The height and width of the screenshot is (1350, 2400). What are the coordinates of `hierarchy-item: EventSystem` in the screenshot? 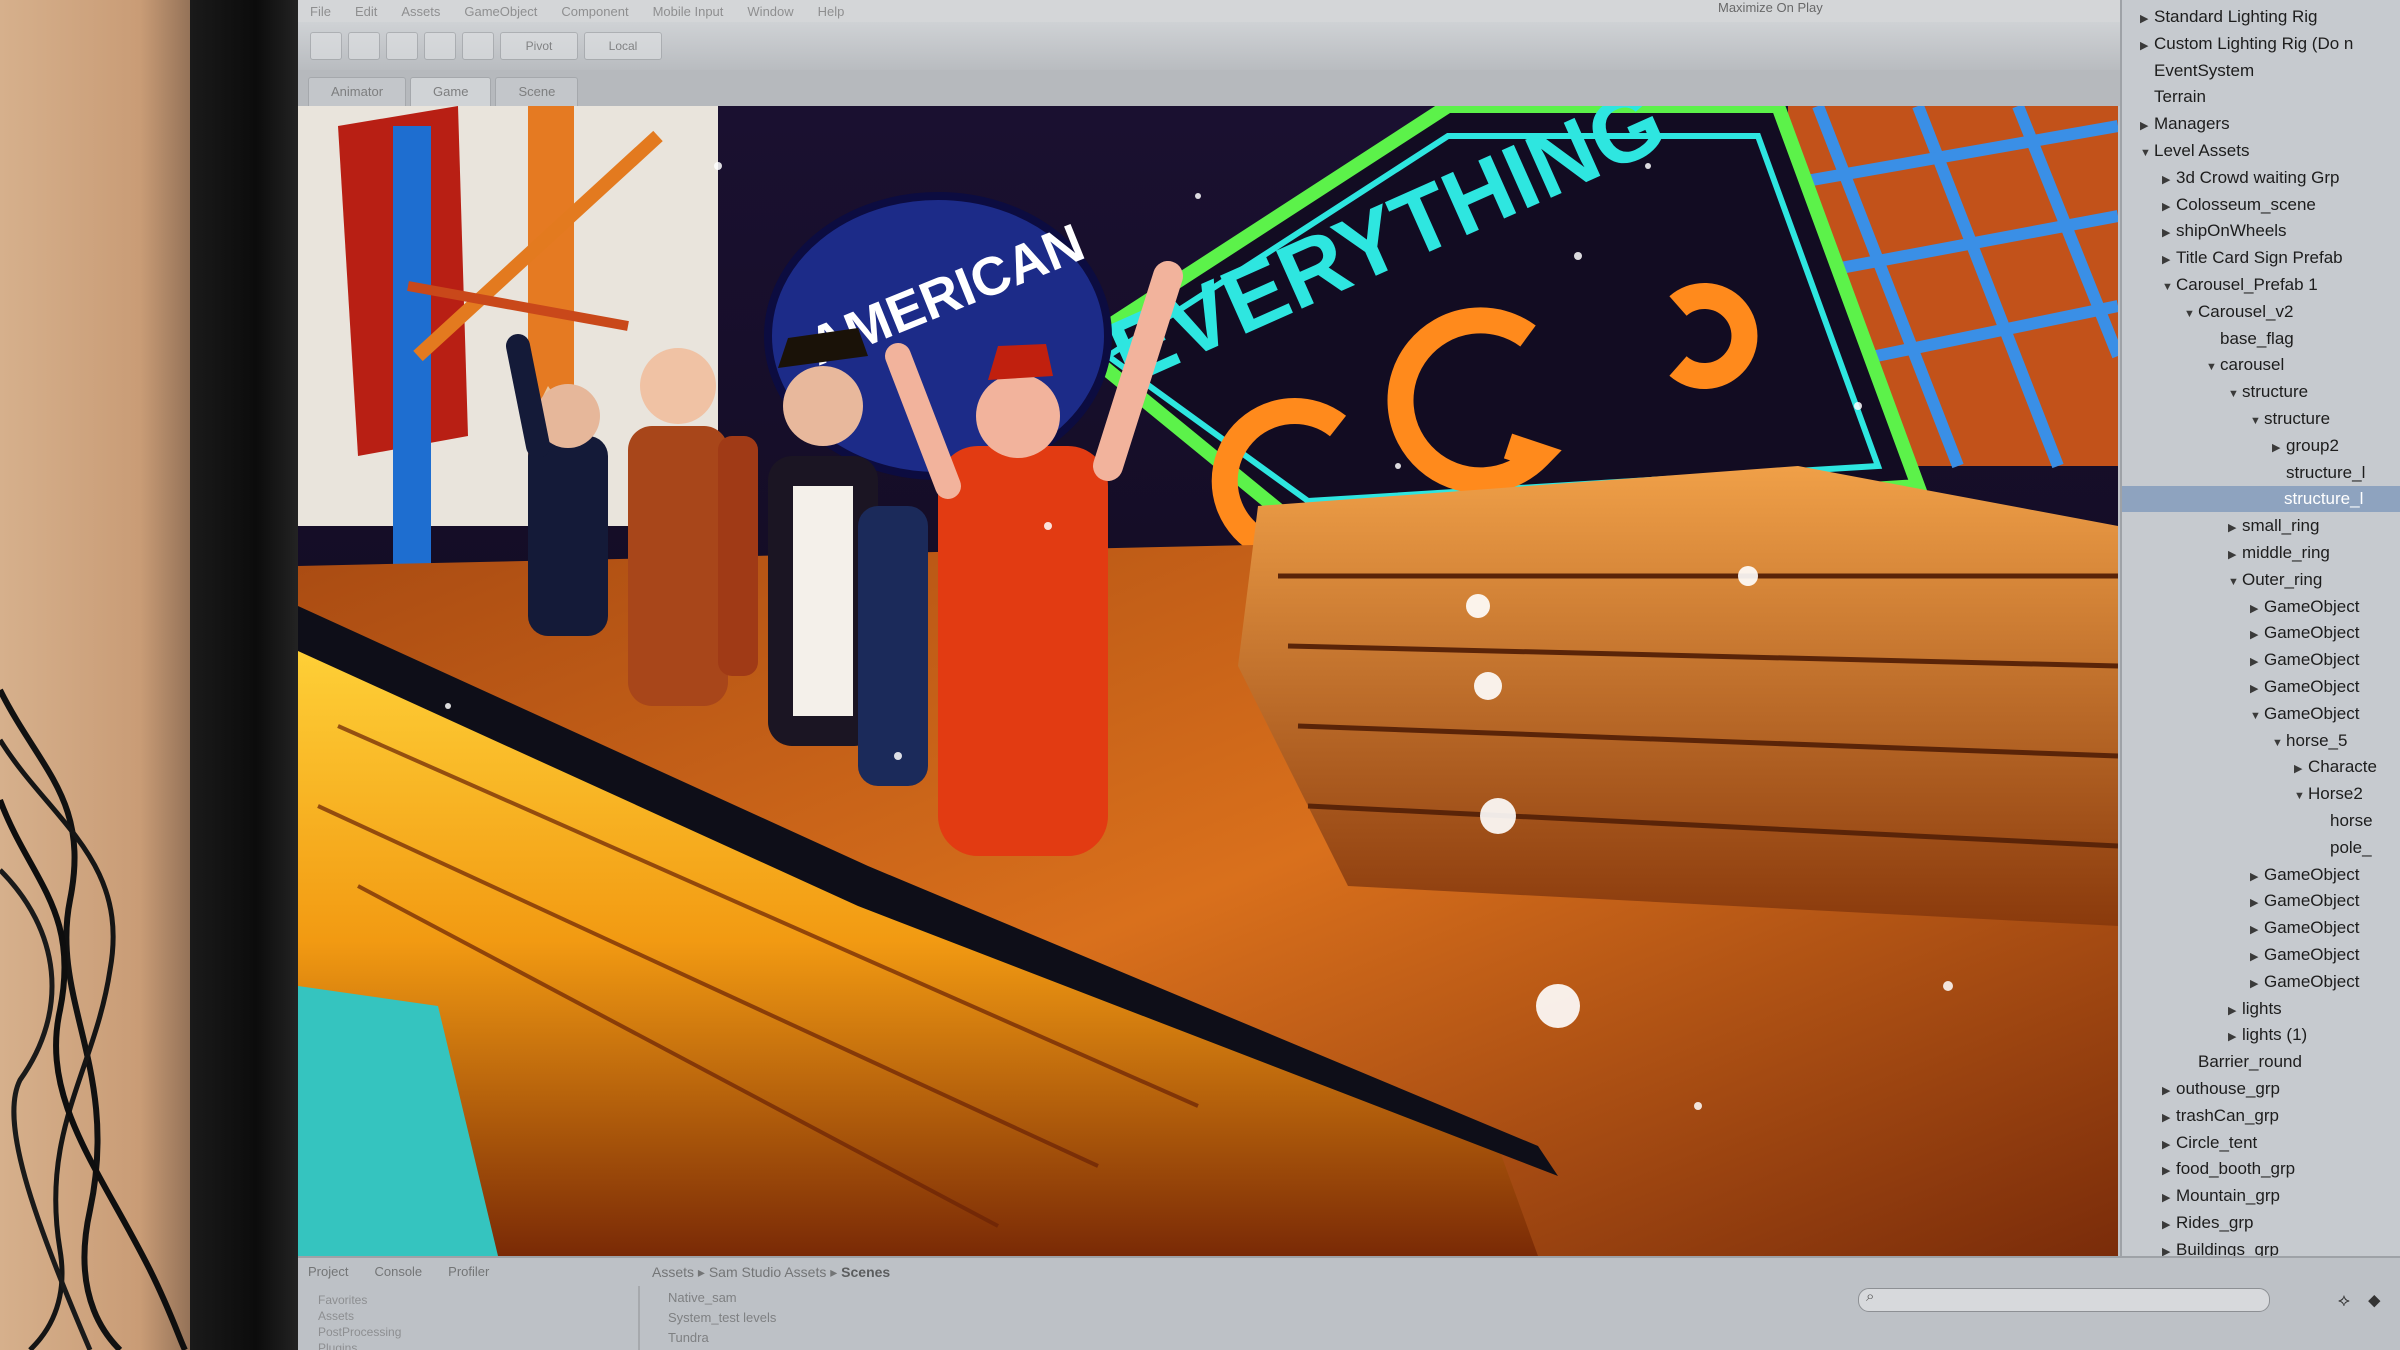 It's located at (2188, 71).